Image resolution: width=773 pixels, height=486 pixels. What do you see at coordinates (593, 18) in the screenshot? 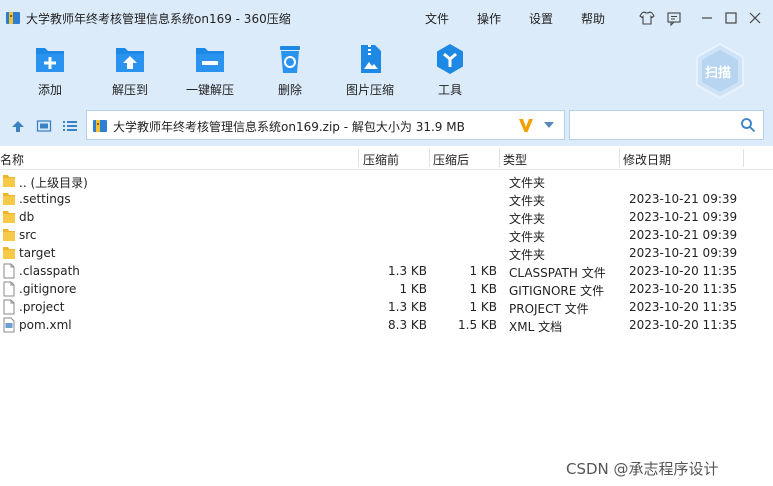
I see `menu-help: 帮助` at bounding box center [593, 18].